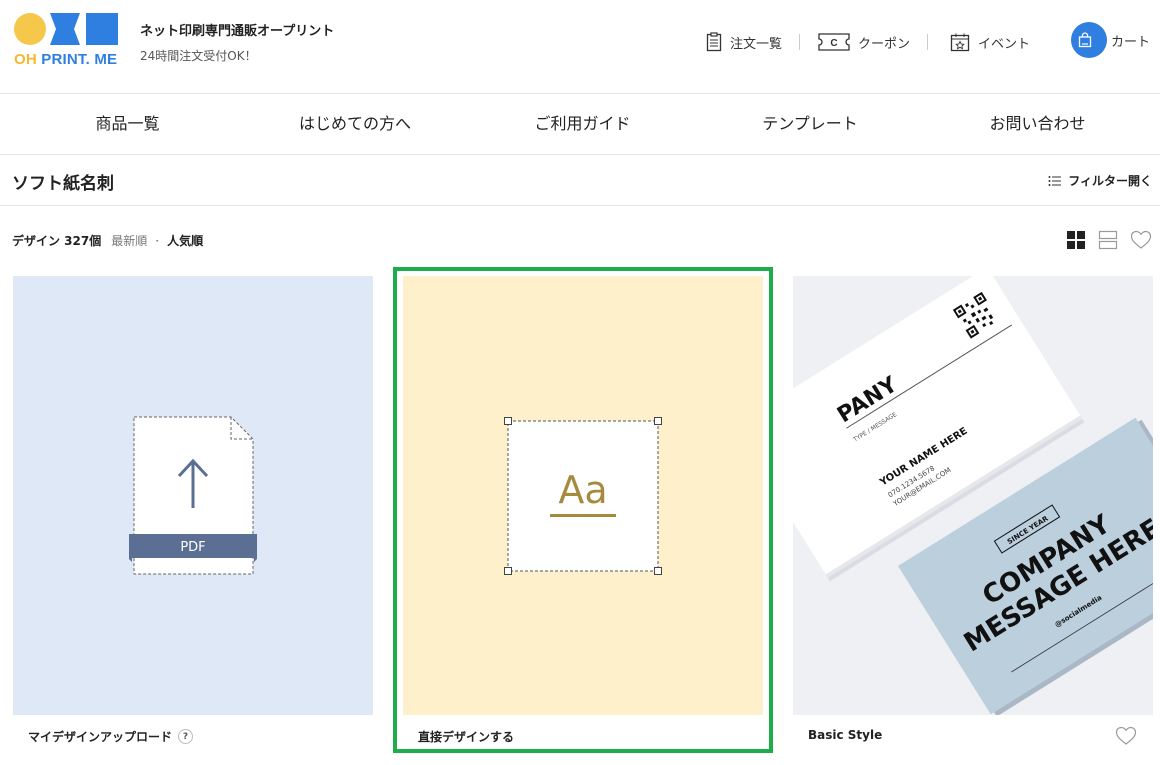 The height and width of the screenshot is (765, 1160). Describe the element at coordinates (1089, 40) in the screenshot. I see `cart-bag-icon` at that location.